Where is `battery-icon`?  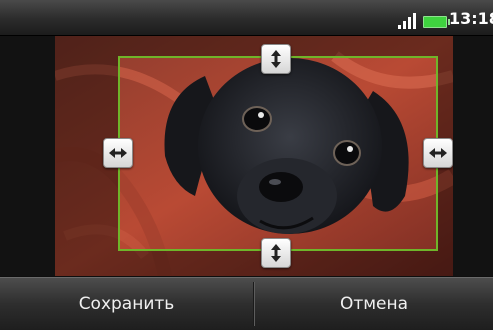 battery-icon is located at coordinates (436, 22).